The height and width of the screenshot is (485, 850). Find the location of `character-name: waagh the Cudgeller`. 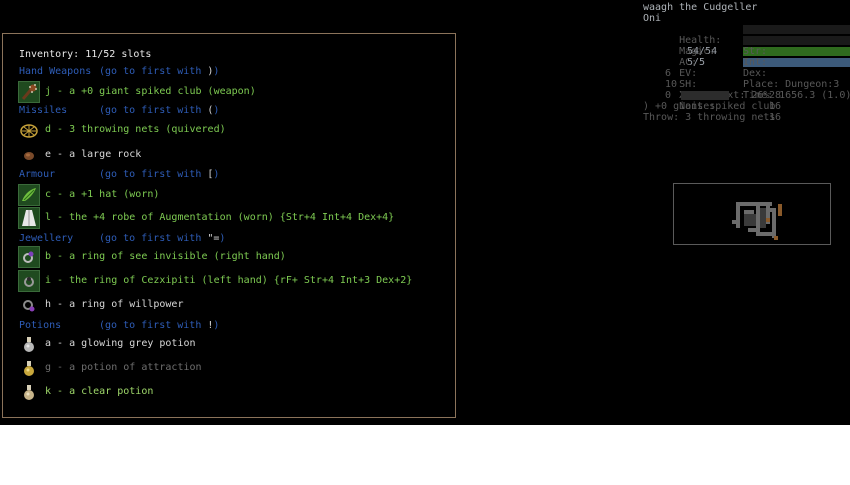

character-name: waagh the Cudgeller is located at coordinates (700, 7).